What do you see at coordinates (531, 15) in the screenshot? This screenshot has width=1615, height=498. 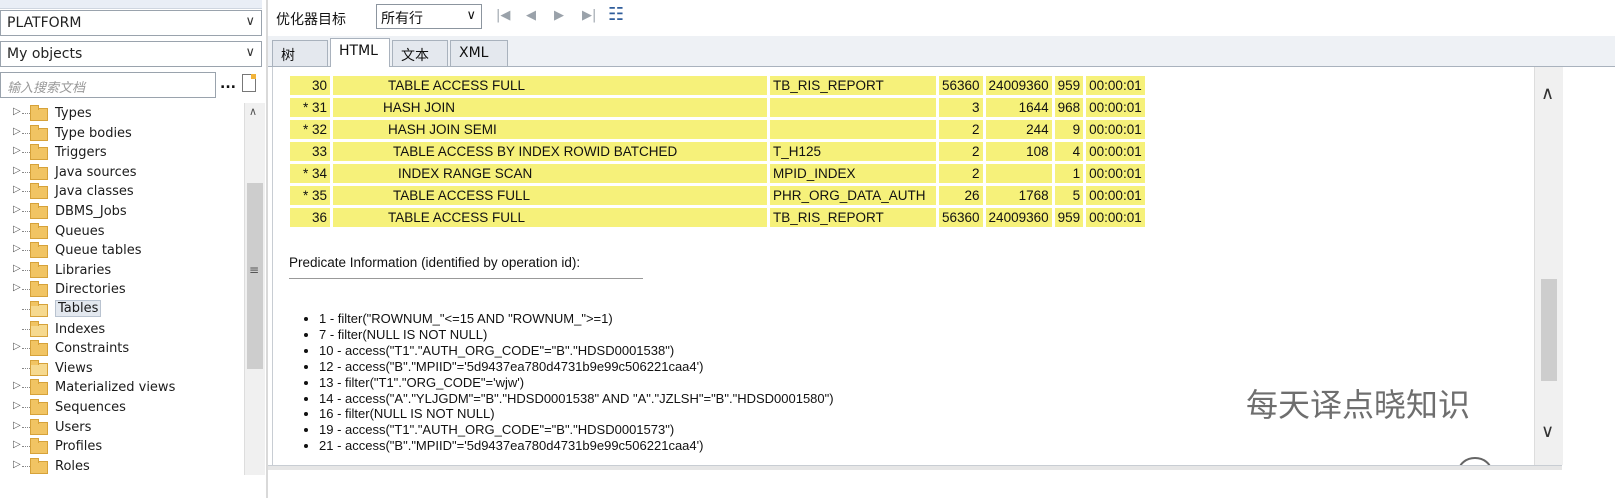 I see `previous-icon: ◀` at bounding box center [531, 15].